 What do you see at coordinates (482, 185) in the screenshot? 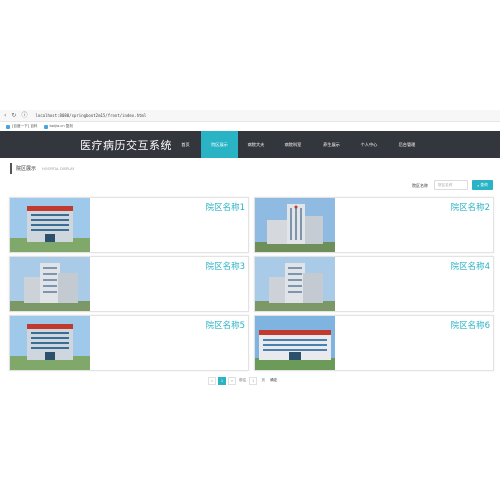
I see `search-button: ⌕ 查询` at bounding box center [482, 185].